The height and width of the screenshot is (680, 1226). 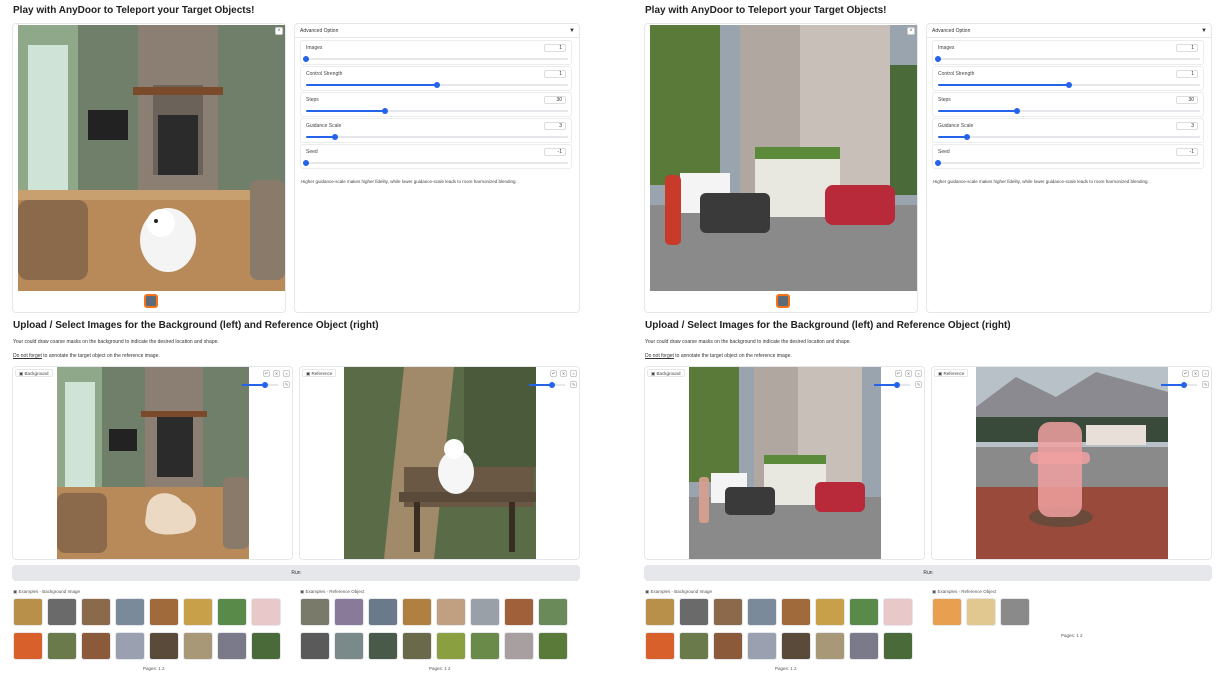 I want to click on slider-number-input: -1, so click(x=555, y=152).